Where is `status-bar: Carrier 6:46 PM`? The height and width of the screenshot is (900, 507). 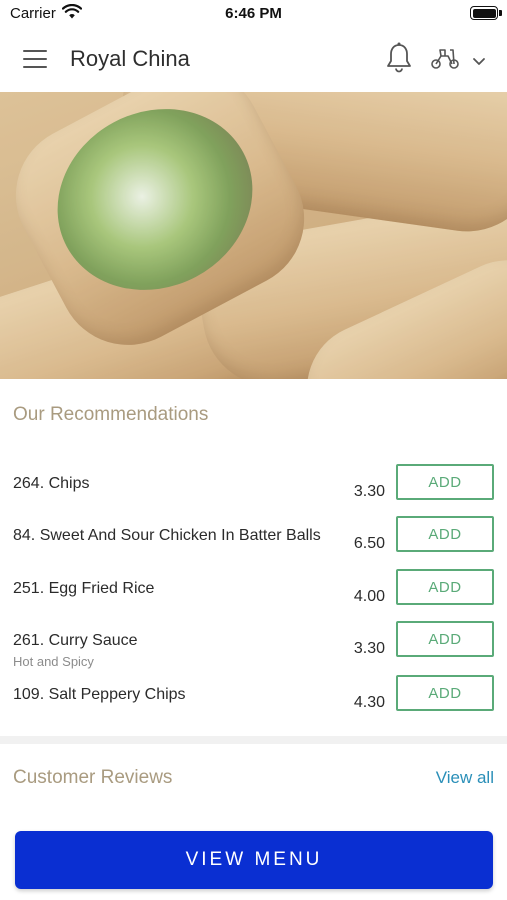
status-bar: Carrier 6:46 PM is located at coordinates (253, 14).